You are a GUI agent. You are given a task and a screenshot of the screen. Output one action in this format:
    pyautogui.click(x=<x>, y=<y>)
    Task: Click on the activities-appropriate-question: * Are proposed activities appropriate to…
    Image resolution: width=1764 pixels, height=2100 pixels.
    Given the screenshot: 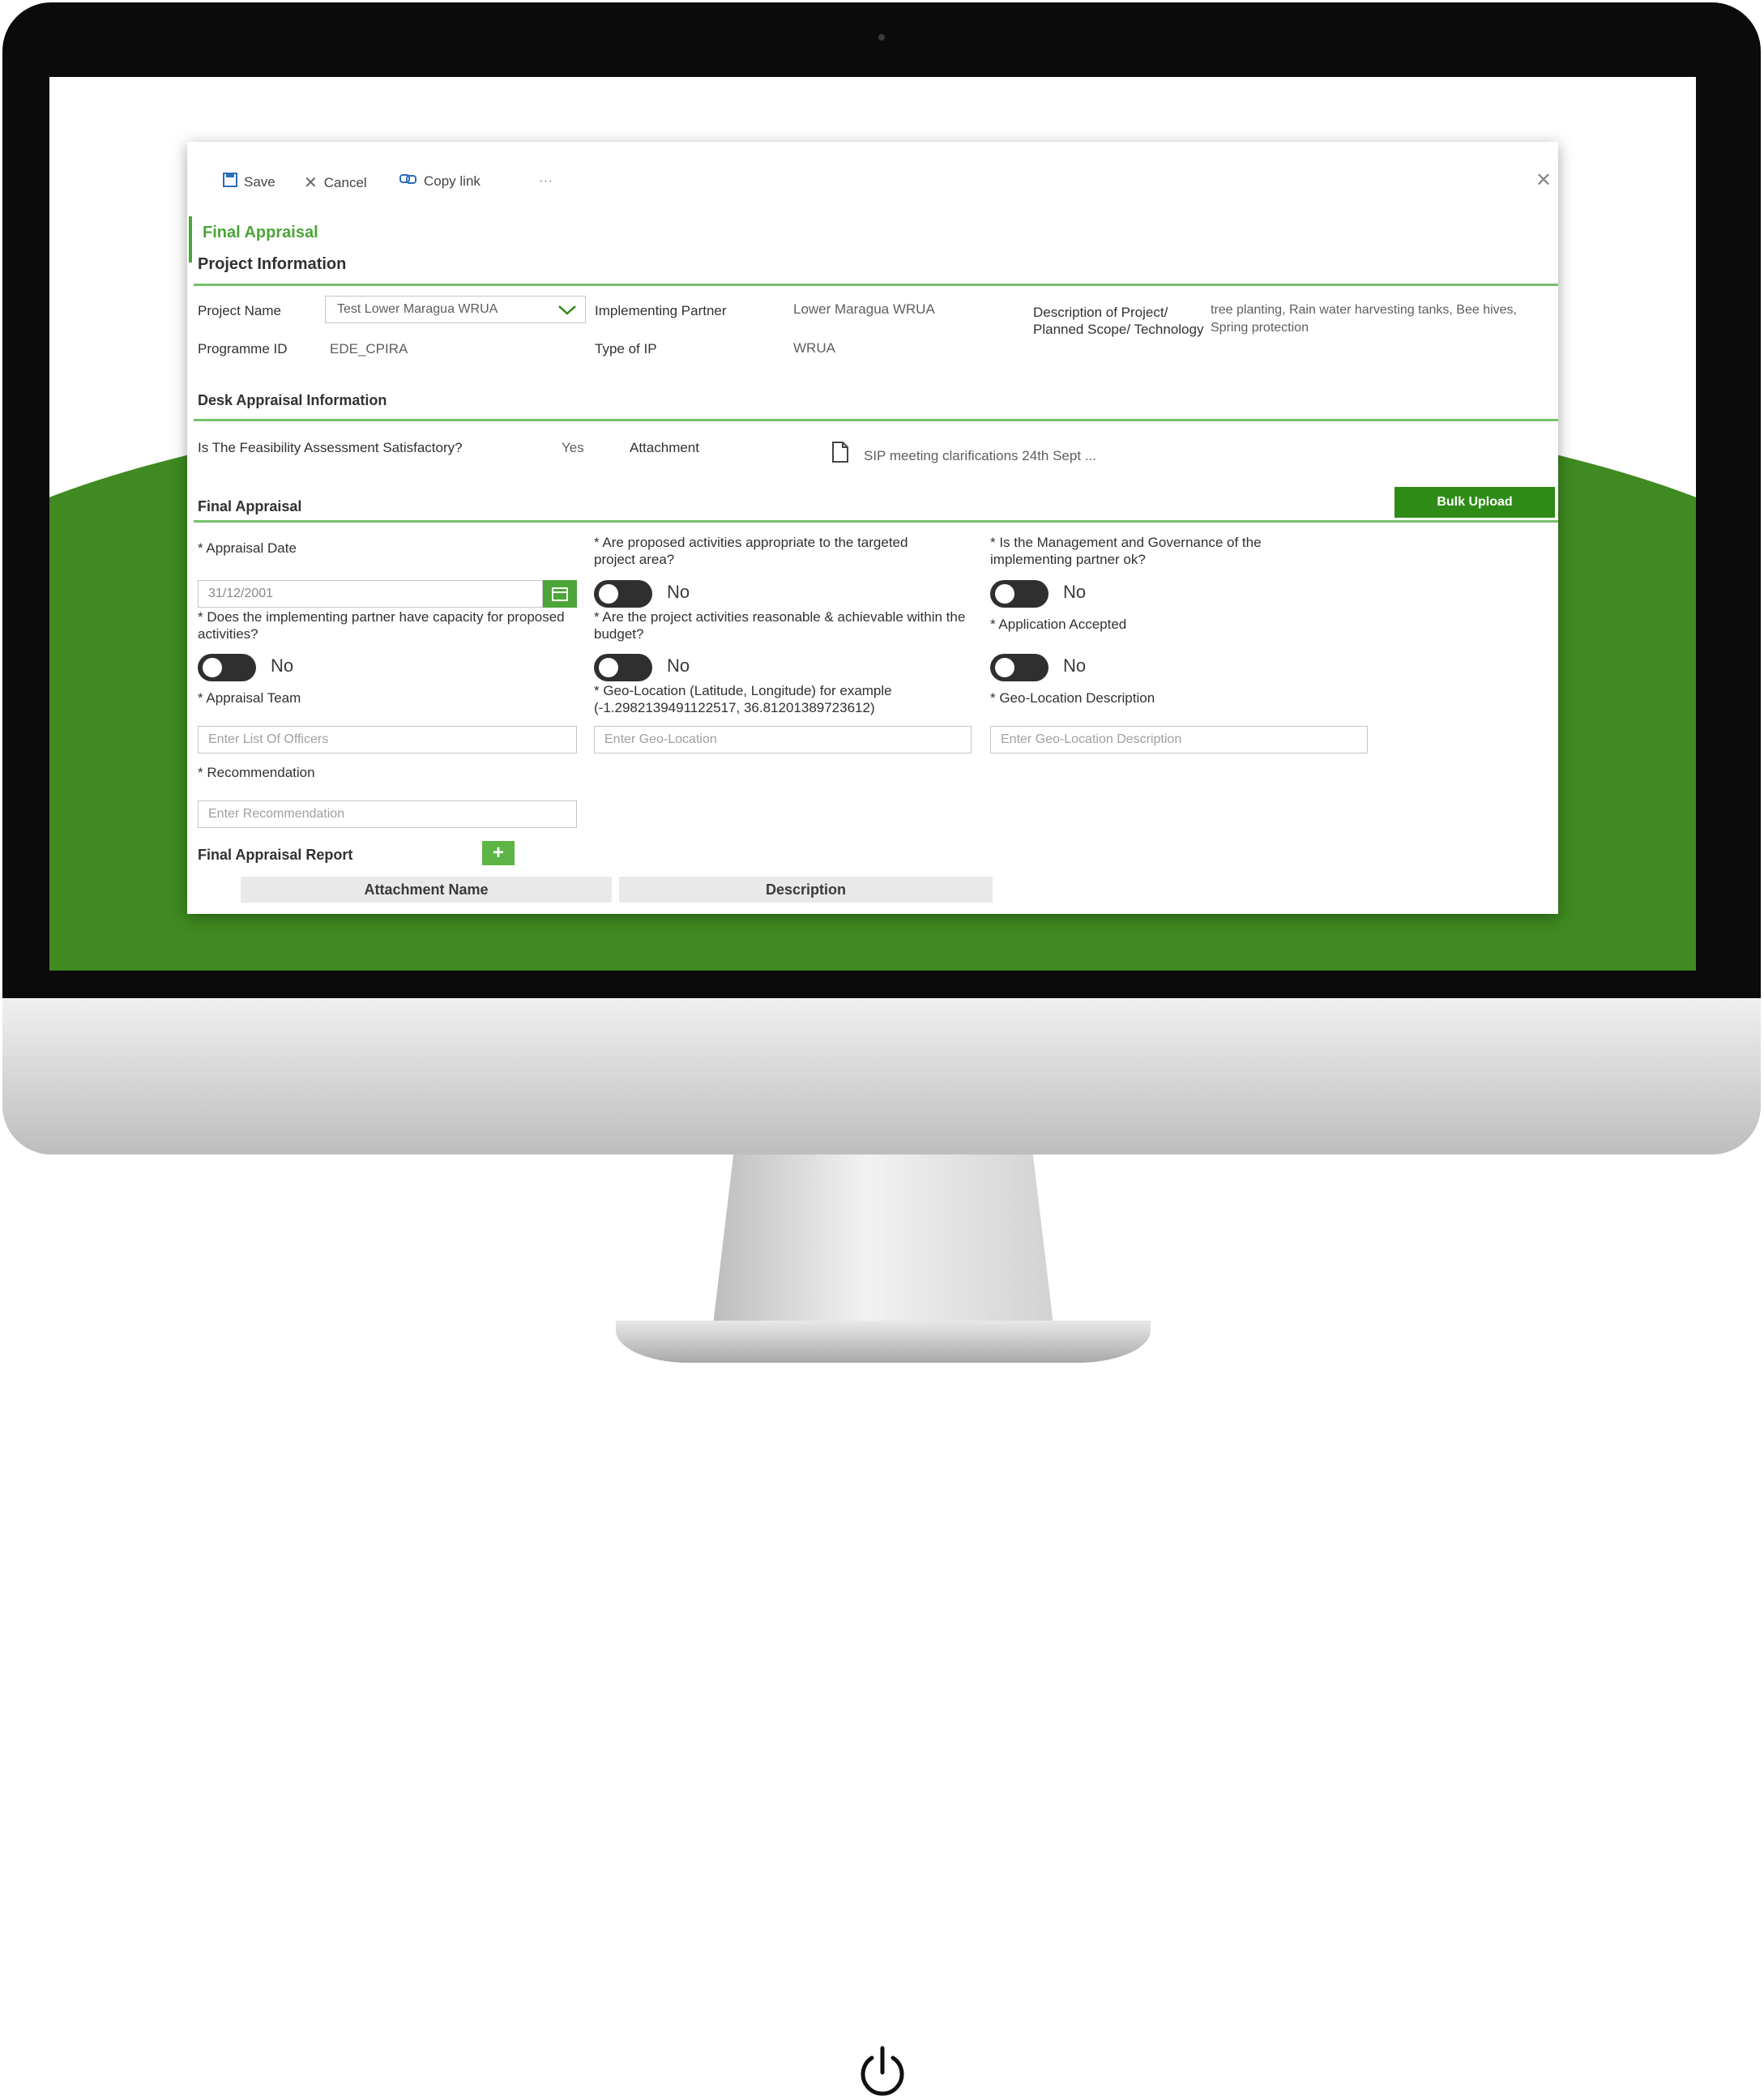 What is the action you would take?
    pyautogui.click(x=751, y=551)
    